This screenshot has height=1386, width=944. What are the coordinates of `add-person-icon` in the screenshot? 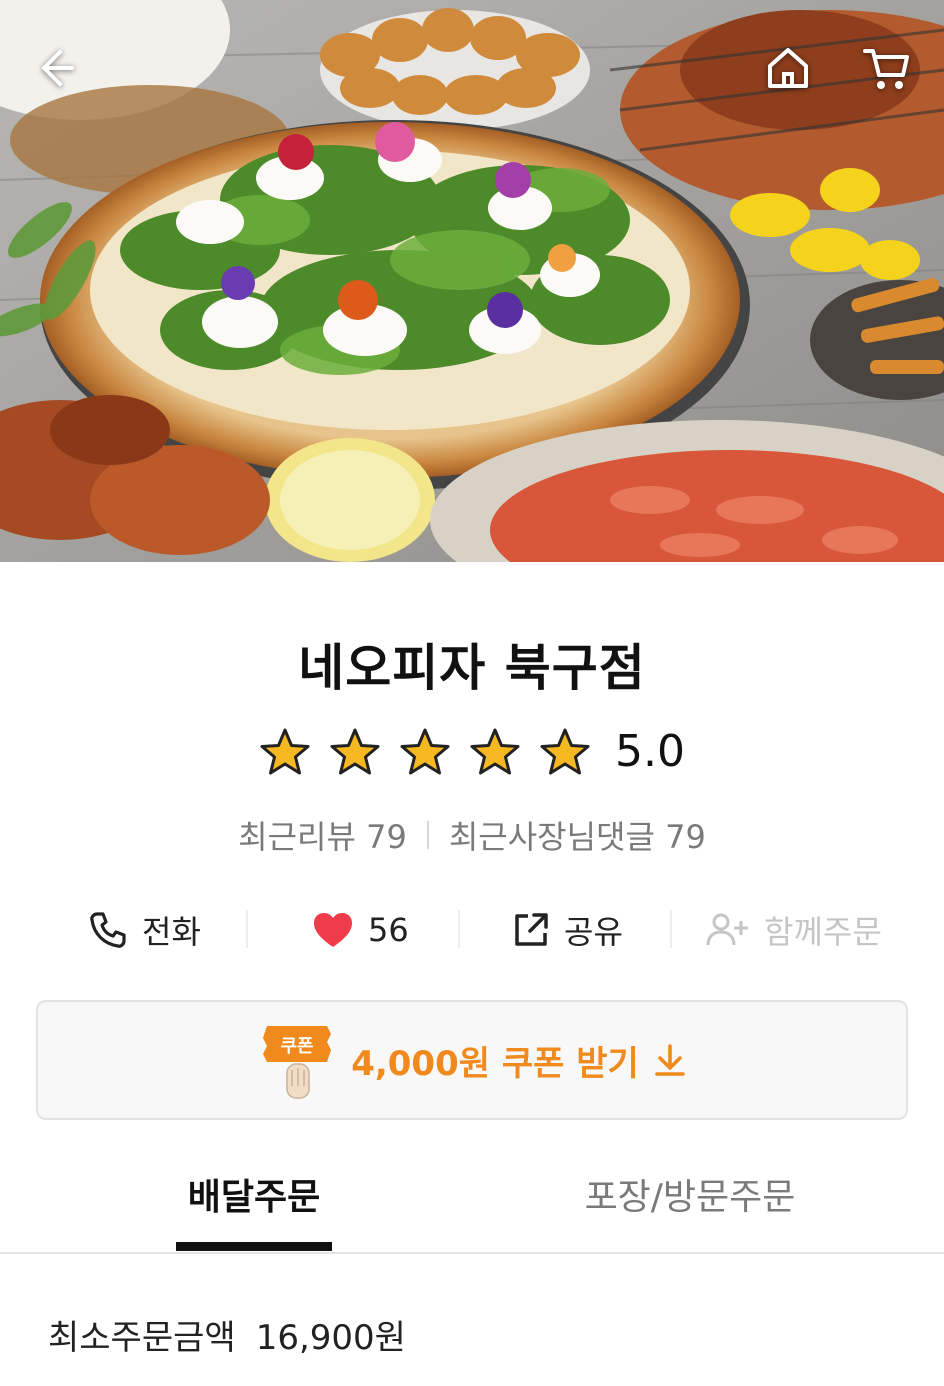 It's located at (727, 929).